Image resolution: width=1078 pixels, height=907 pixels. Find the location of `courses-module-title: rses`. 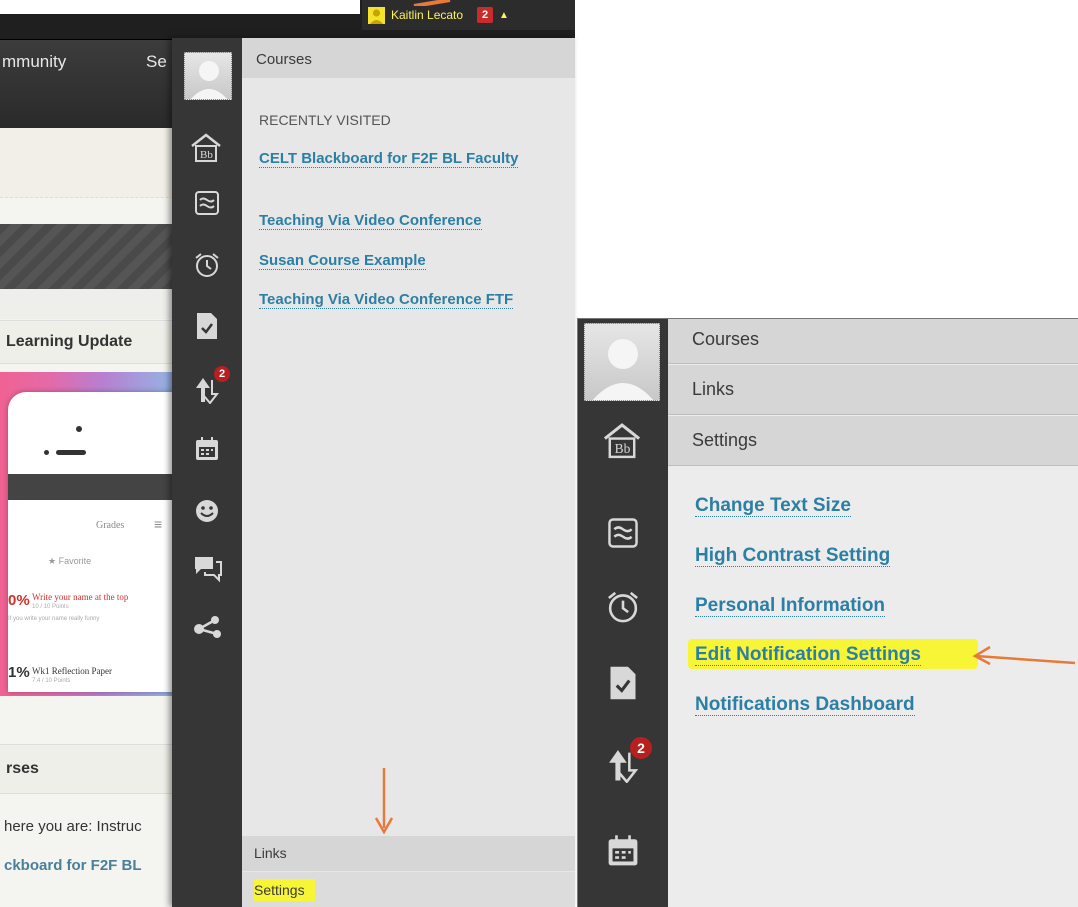

courses-module-title: rses is located at coordinates (88, 769).